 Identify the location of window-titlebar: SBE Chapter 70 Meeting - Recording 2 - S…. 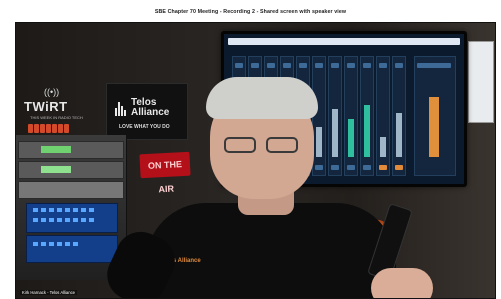
(250, 11).